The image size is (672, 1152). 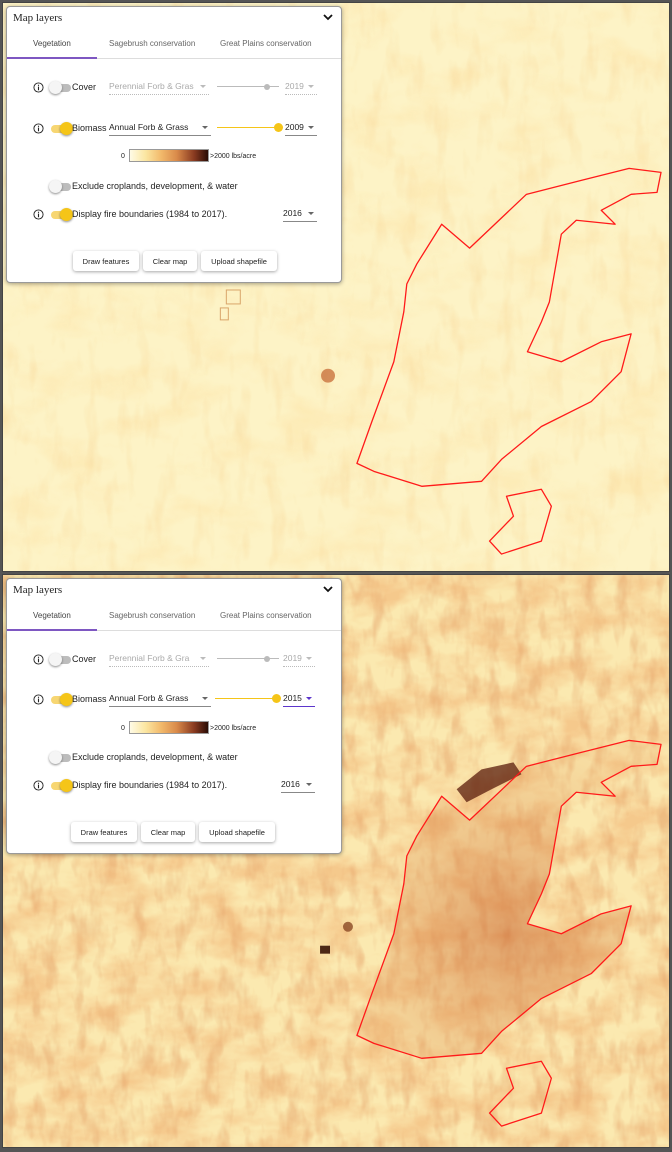 I want to click on biomass-year-value: 2015, so click(x=292, y=698).